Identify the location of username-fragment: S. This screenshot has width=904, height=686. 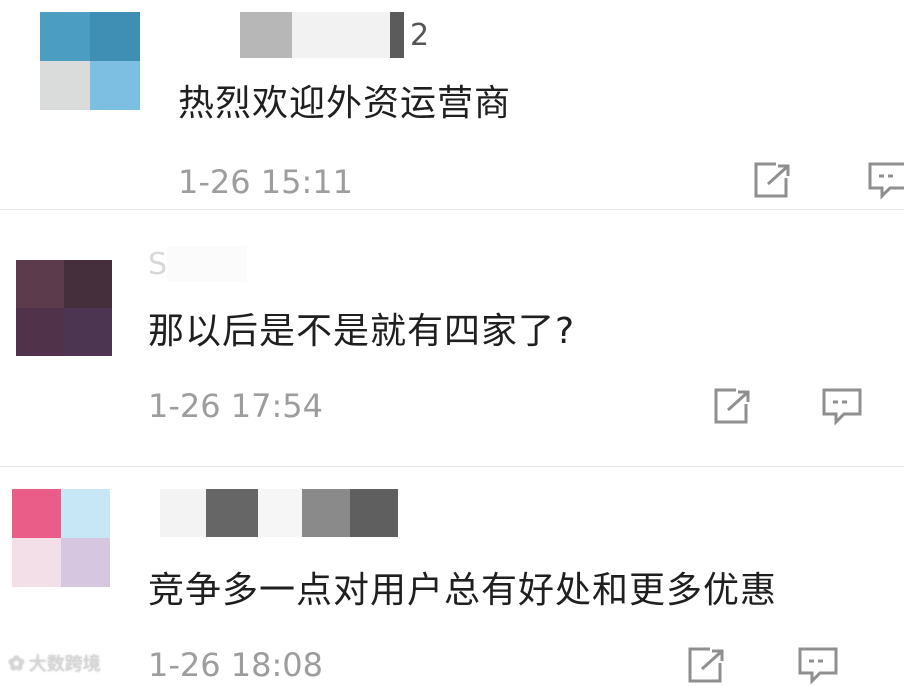
(158, 264).